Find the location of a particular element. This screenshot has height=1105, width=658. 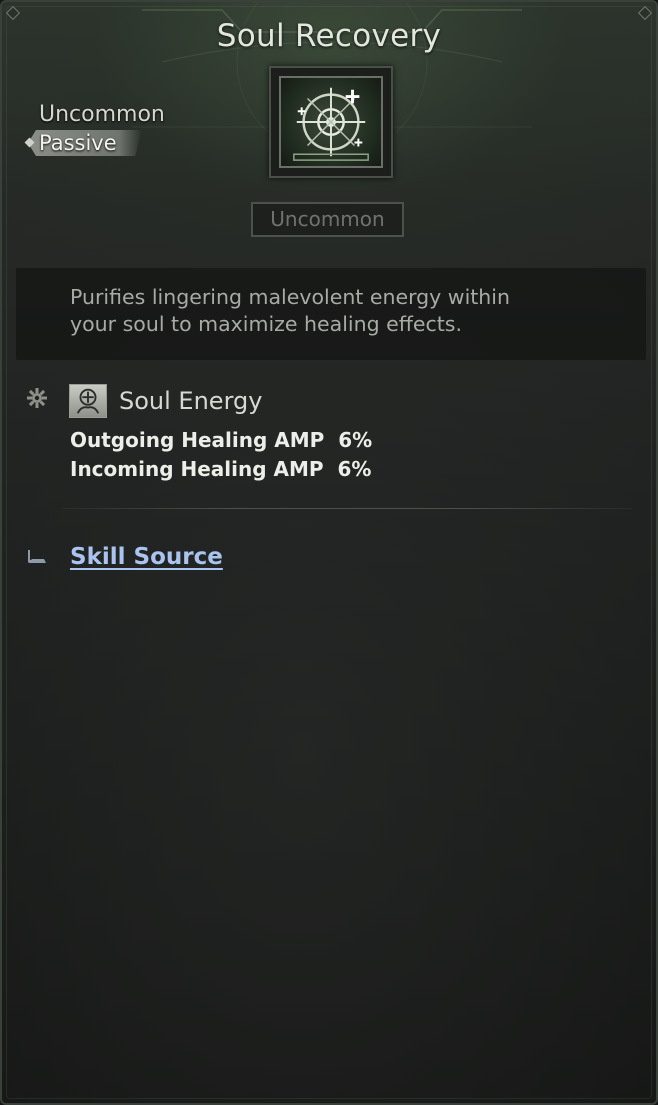

section-divider is located at coordinates (347, 508).